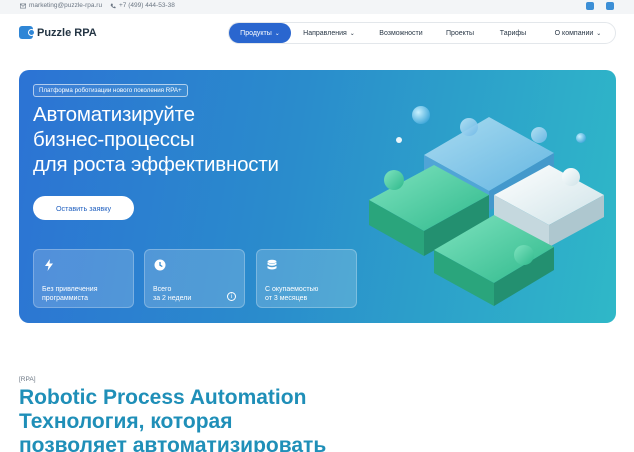 The image size is (634, 452). Describe the element at coordinates (49, 265) in the screenshot. I see `lightning-icon` at that location.